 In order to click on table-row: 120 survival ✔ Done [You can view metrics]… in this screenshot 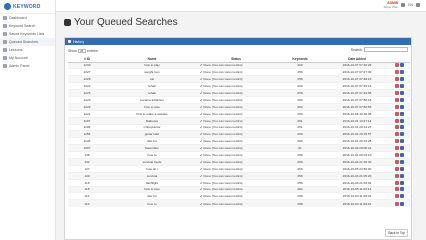, I will do `click(239, 175)`.